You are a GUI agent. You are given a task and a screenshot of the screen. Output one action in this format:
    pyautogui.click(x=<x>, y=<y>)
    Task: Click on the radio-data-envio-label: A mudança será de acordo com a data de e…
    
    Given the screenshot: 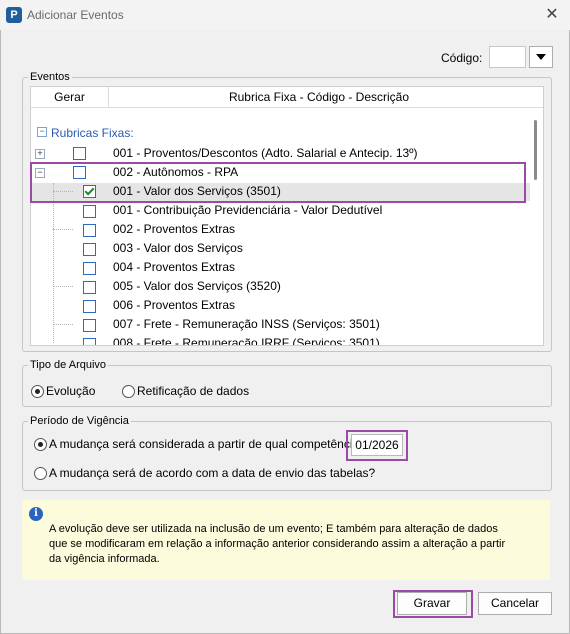 What is the action you would take?
    pyautogui.click(x=212, y=473)
    